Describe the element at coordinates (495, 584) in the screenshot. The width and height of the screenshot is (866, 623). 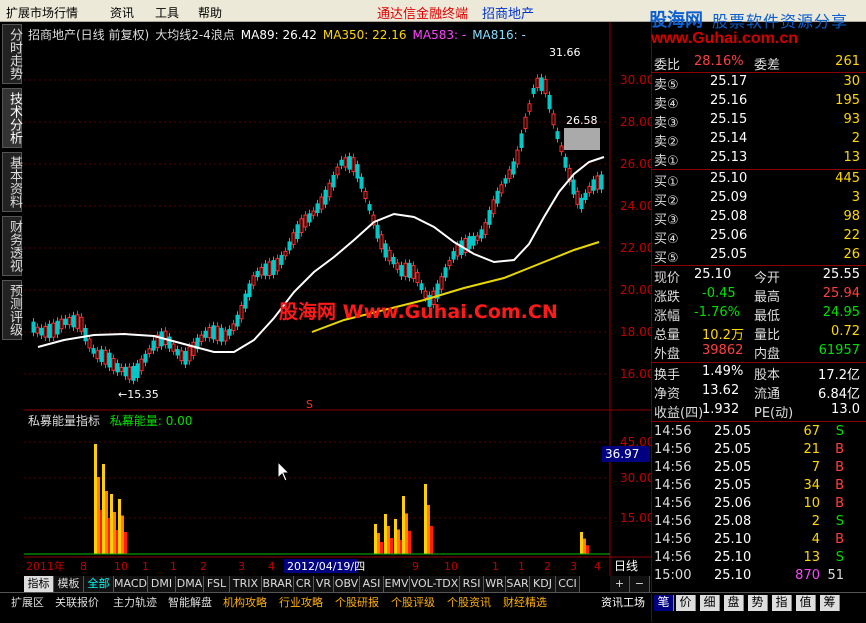
I see `tab-wr: WR` at that location.